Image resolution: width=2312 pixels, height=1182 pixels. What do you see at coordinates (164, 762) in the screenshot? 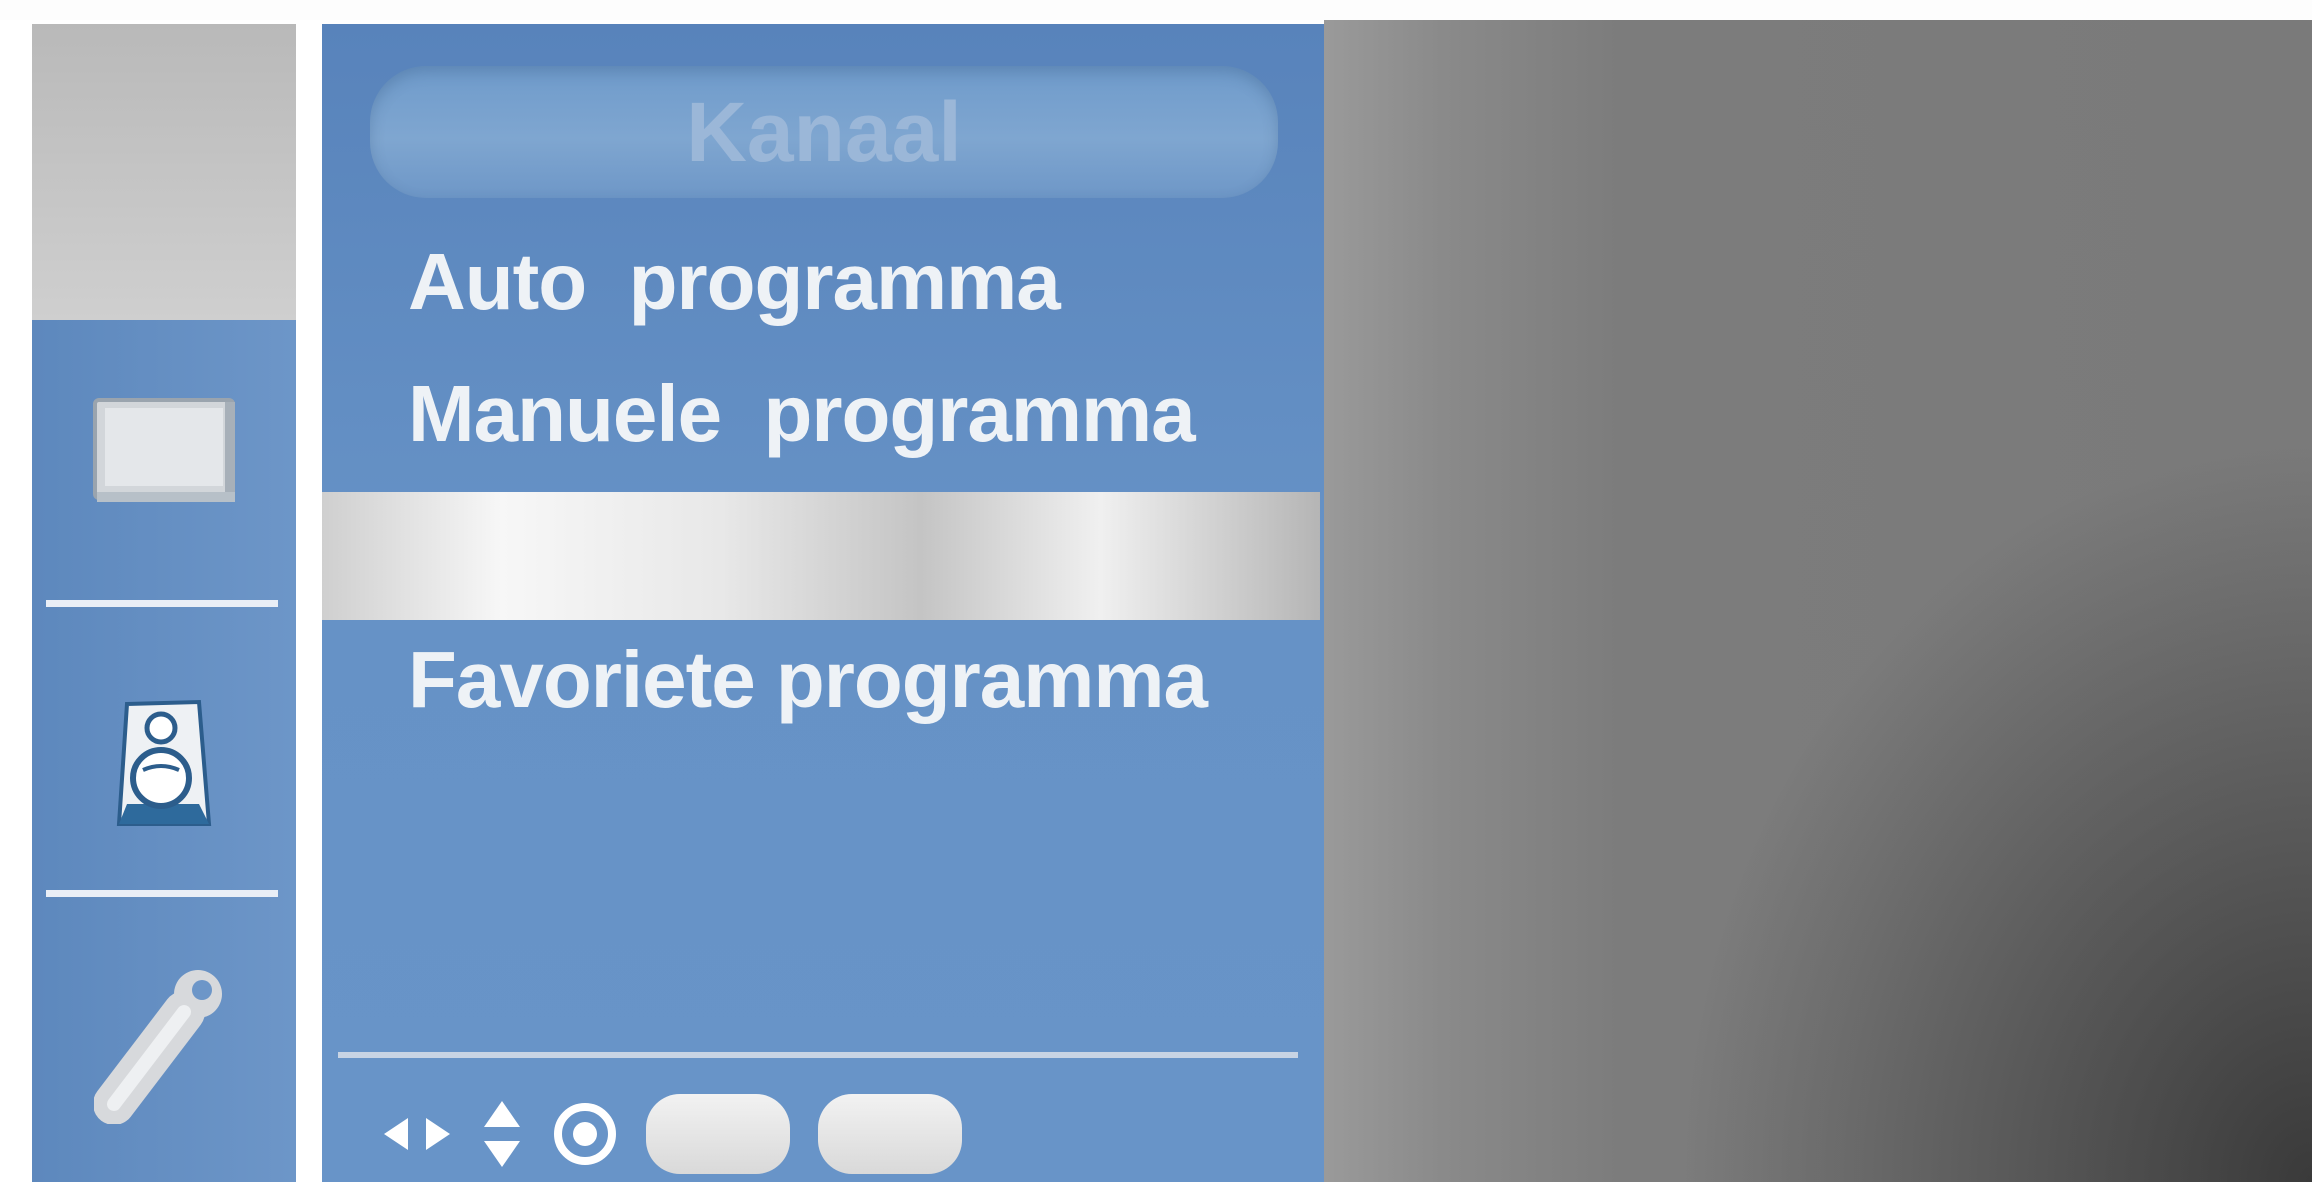
I see `audio-speaker-icon` at bounding box center [164, 762].